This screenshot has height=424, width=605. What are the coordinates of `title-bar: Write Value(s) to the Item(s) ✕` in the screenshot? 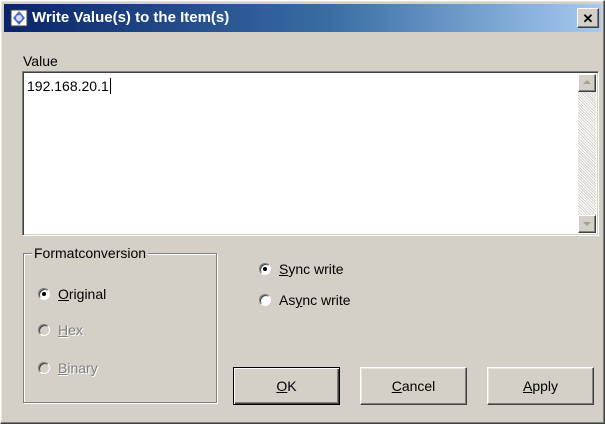 It's located at (302, 18).